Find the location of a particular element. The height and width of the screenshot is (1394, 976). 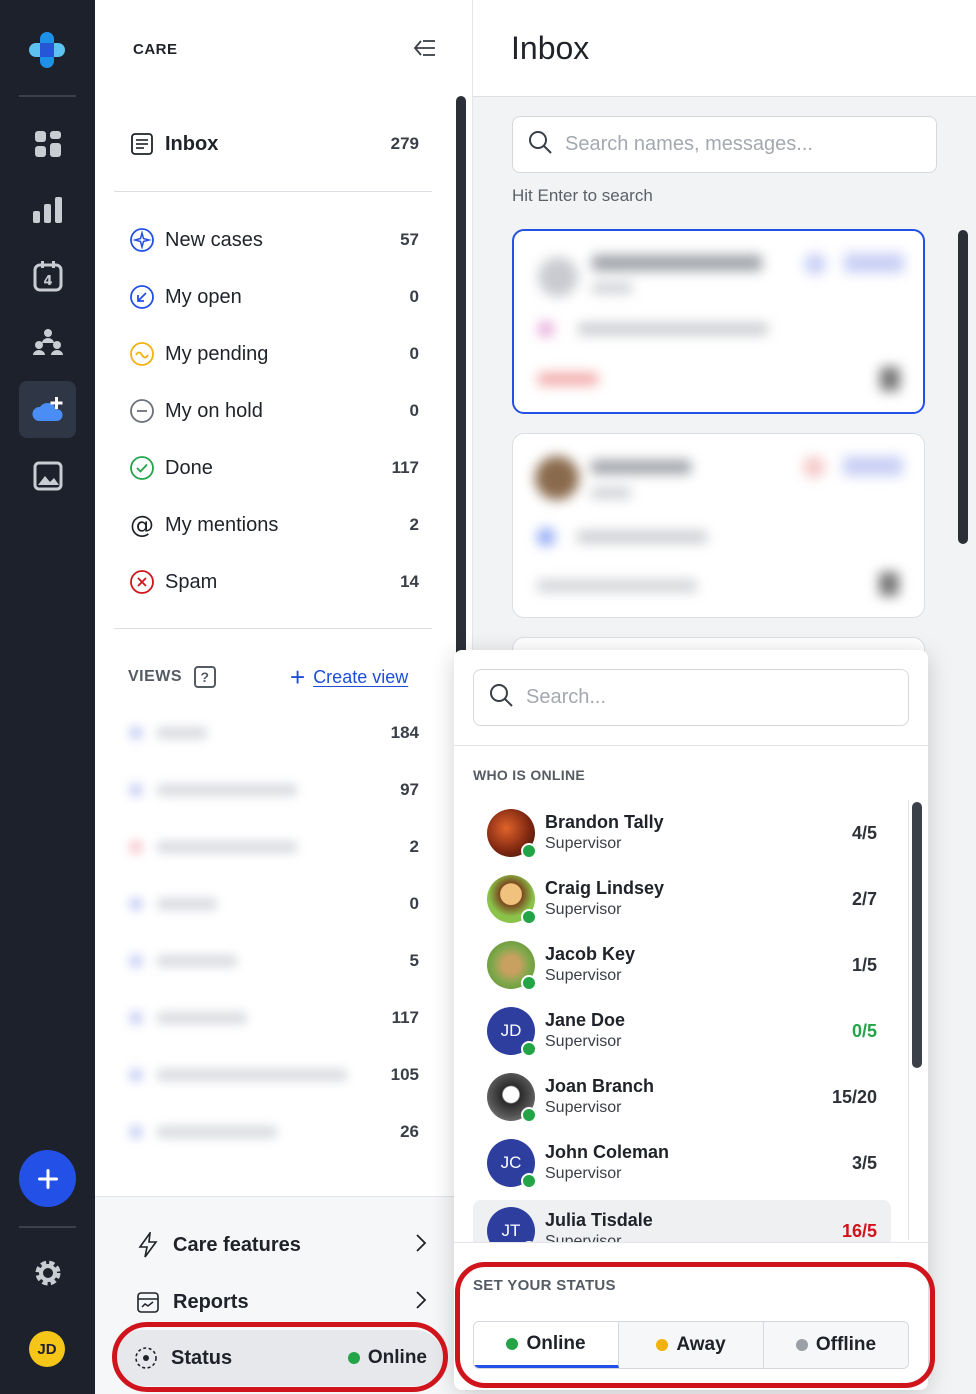

search-input is located at coordinates (735, 144).